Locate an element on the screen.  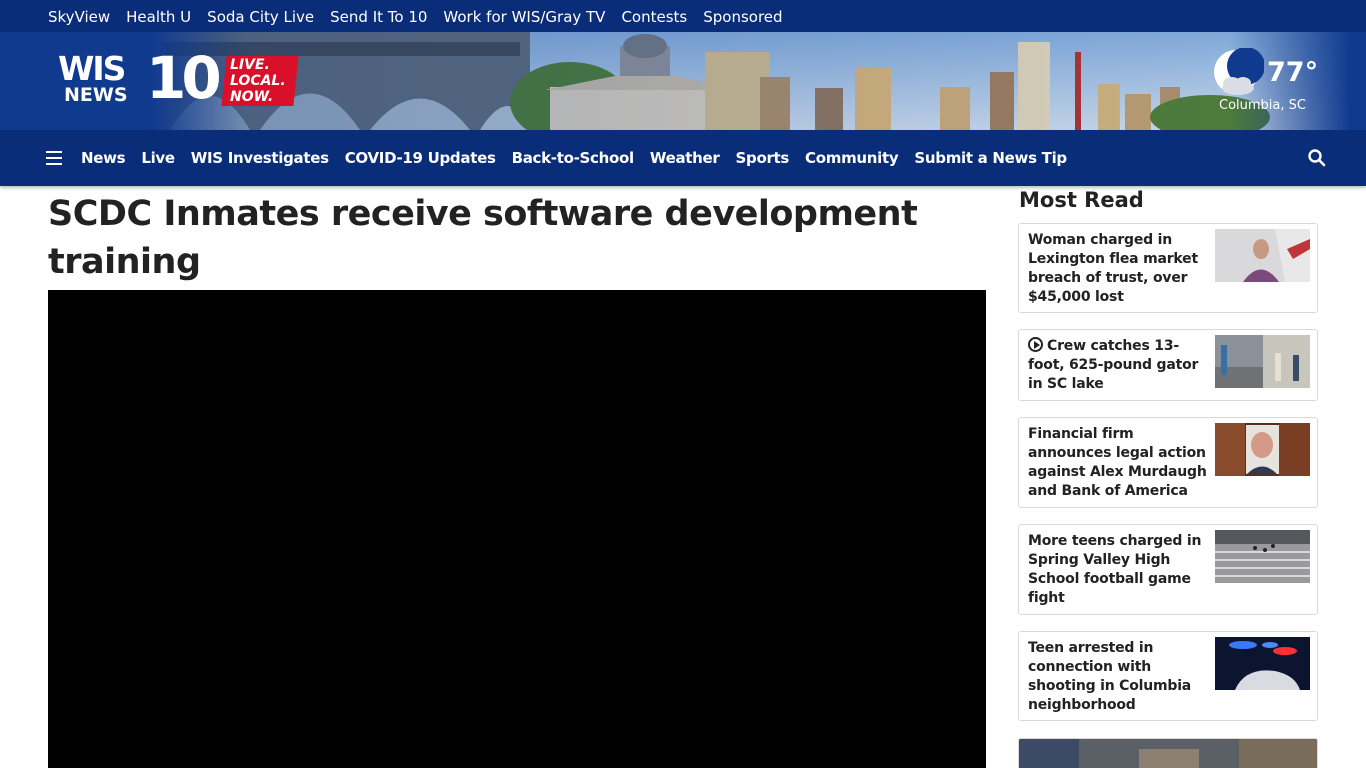
most-read-heading: Most Read is located at coordinates (1081, 200).